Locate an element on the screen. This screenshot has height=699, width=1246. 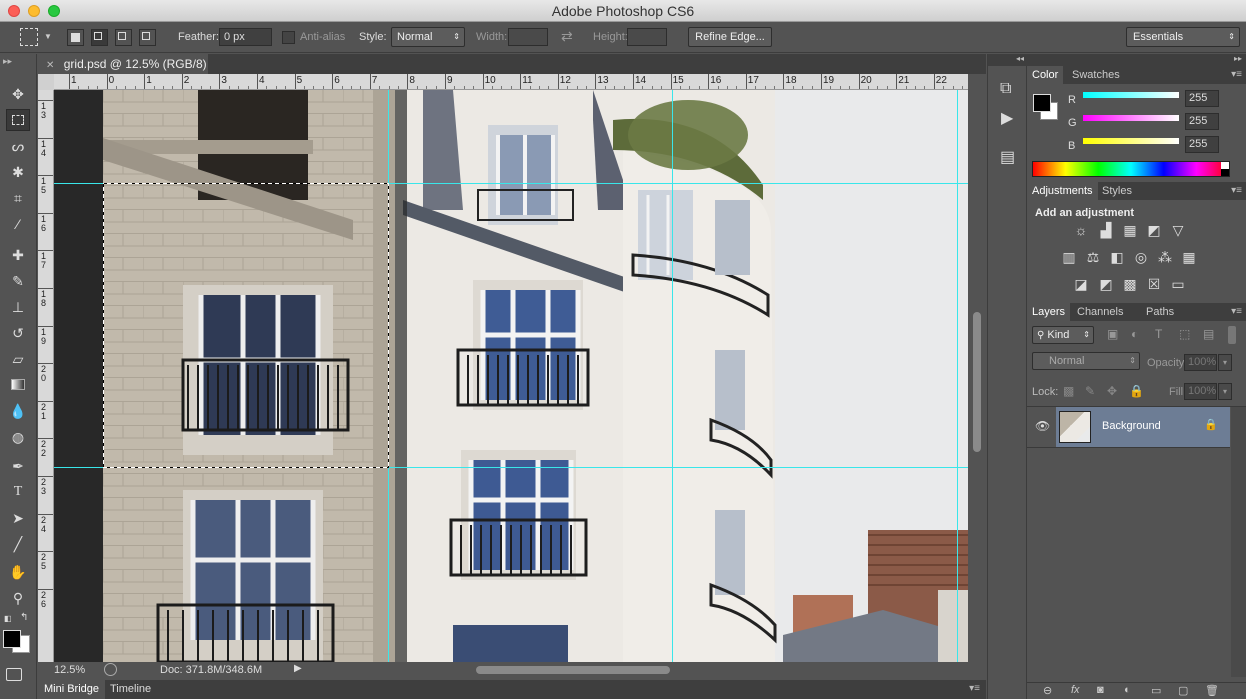
type-tool-icon: T is located at coordinates (18, 492).